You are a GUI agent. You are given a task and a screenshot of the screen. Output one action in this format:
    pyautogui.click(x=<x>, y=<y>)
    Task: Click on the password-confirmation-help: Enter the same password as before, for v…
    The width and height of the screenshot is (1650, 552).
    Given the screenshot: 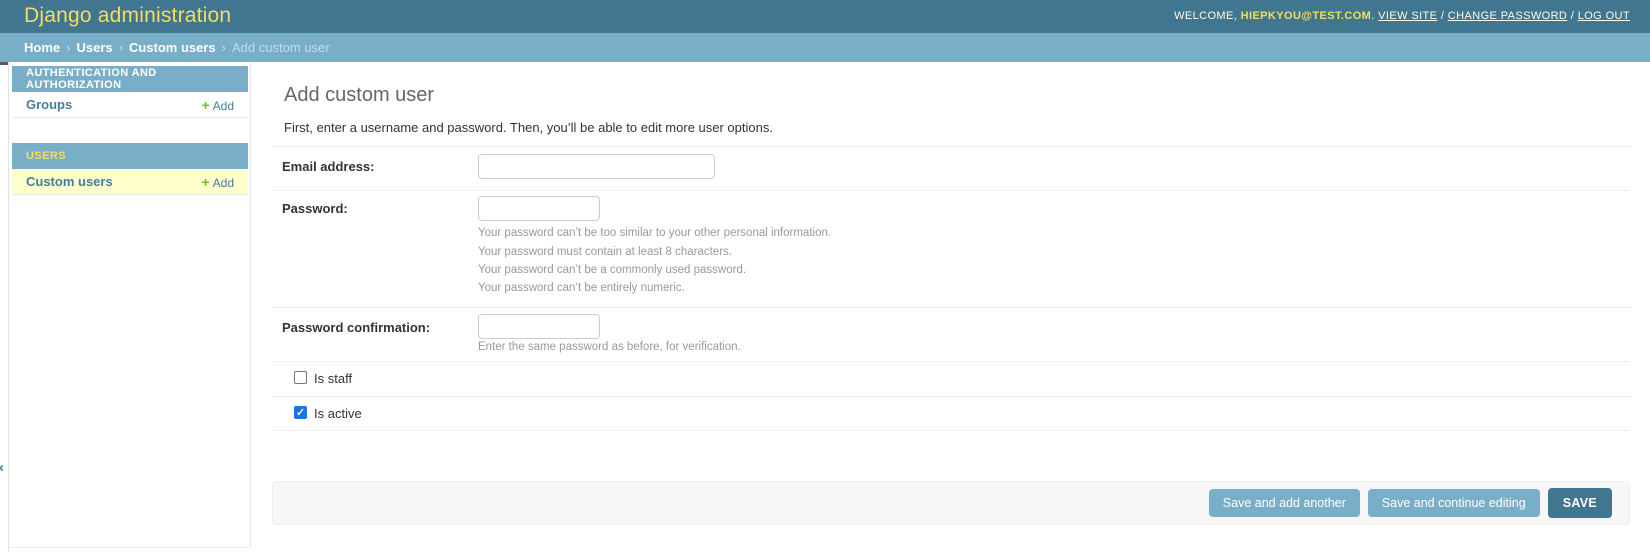 What is the action you would take?
    pyautogui.click(x=609, y=347)
    